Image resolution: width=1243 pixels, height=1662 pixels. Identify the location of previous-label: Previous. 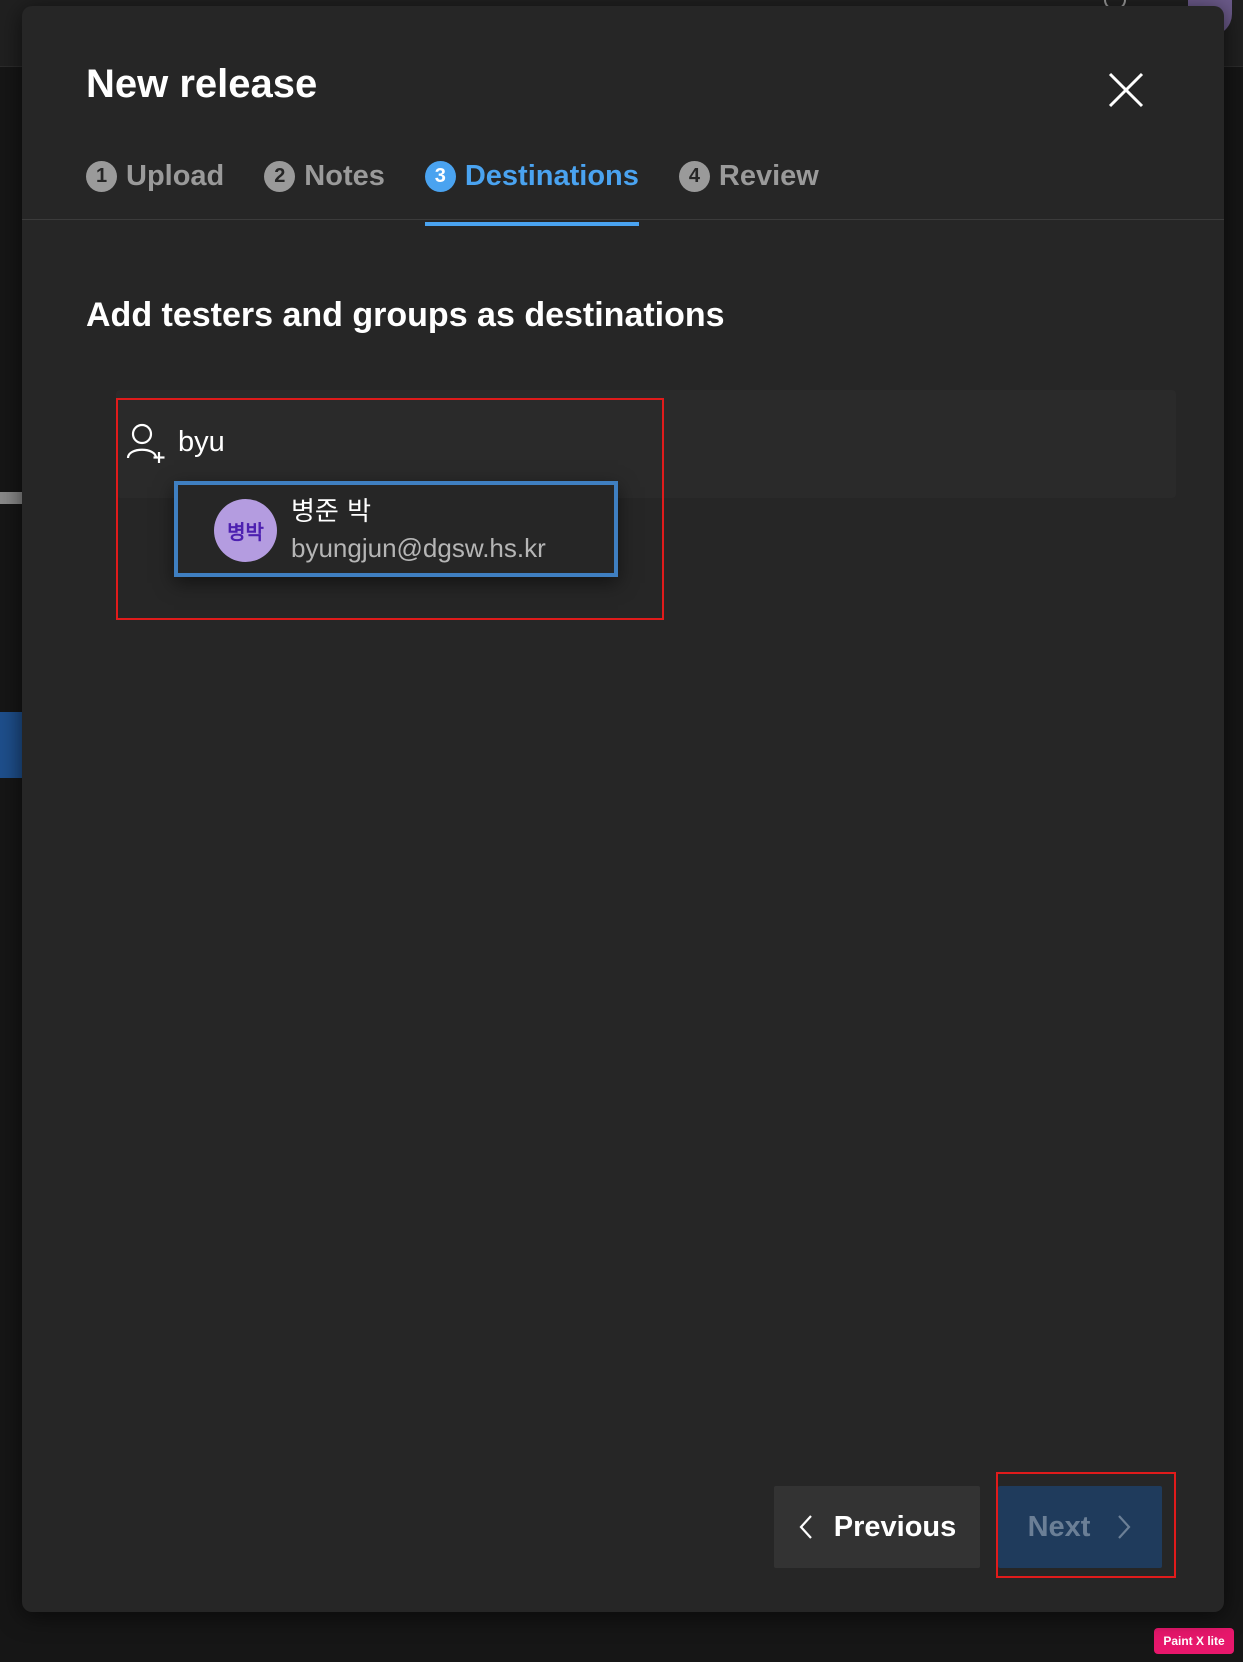
(895, 1526).